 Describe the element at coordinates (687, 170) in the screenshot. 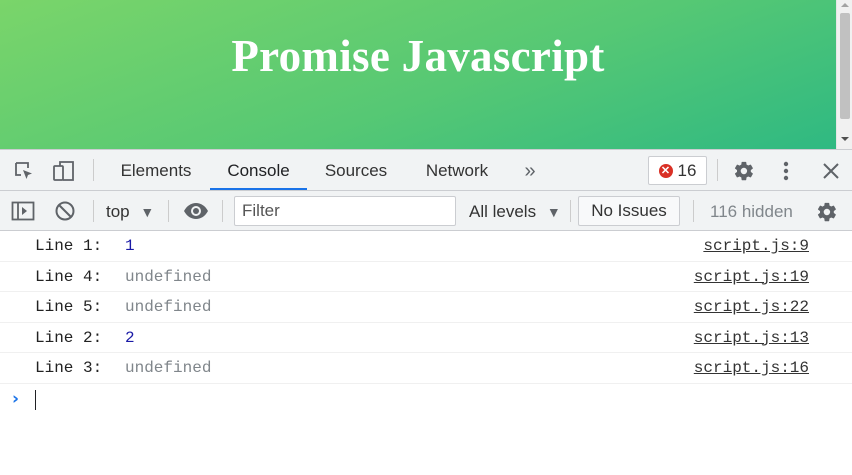

I see `error-count: 16` at that location.